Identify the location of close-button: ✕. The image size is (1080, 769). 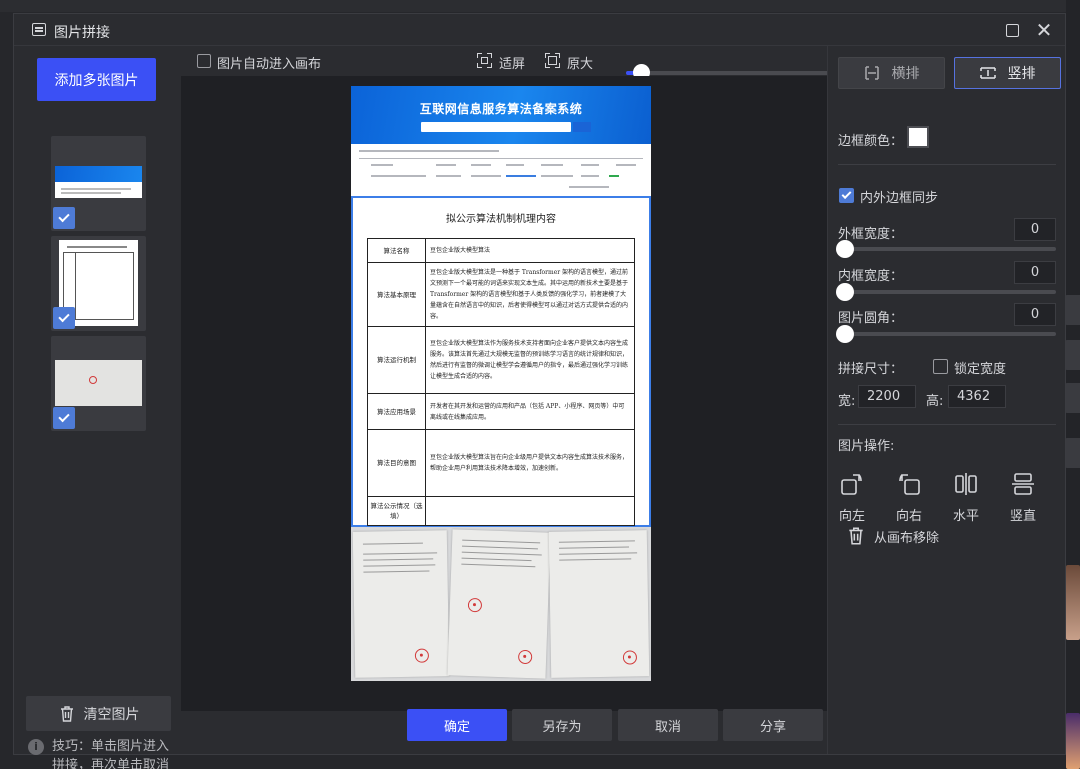
(1044, 30).